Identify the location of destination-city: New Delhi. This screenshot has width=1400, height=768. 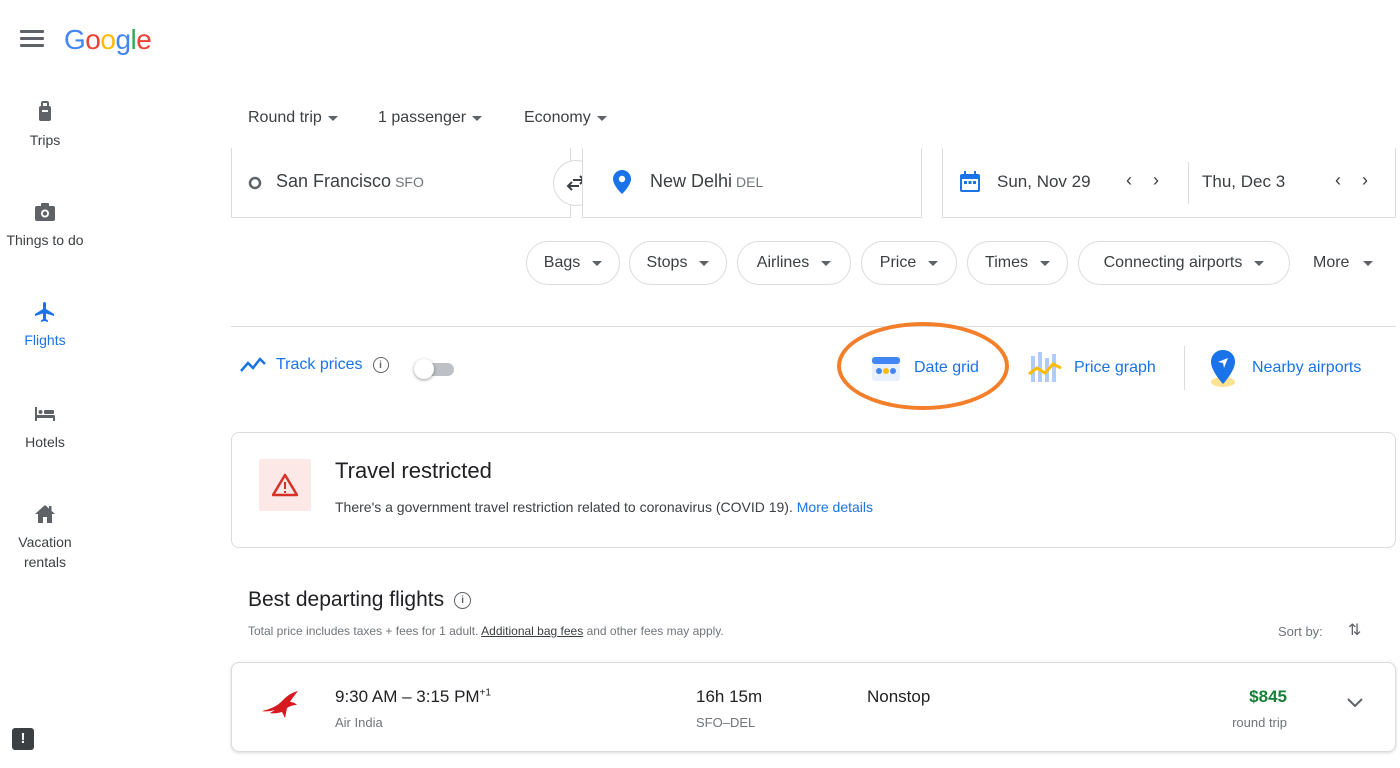
(691, 181).